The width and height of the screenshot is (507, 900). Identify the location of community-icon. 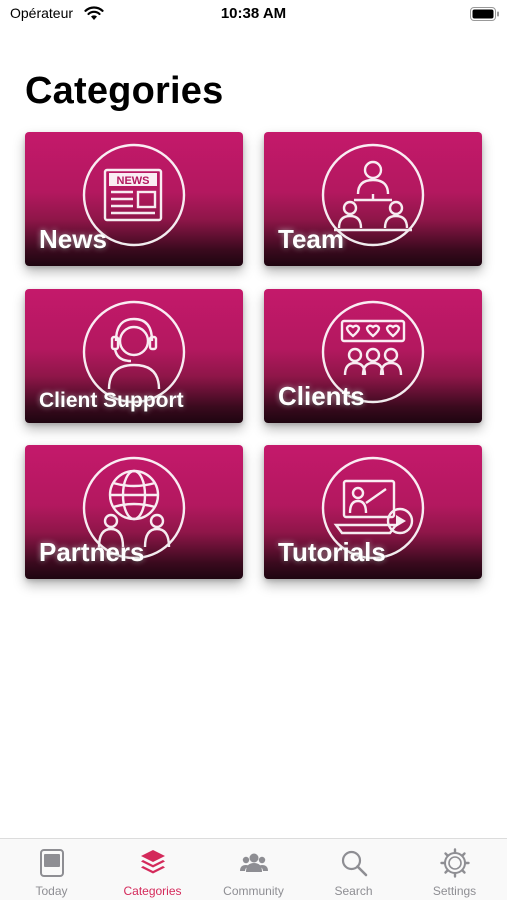
(254, 862).